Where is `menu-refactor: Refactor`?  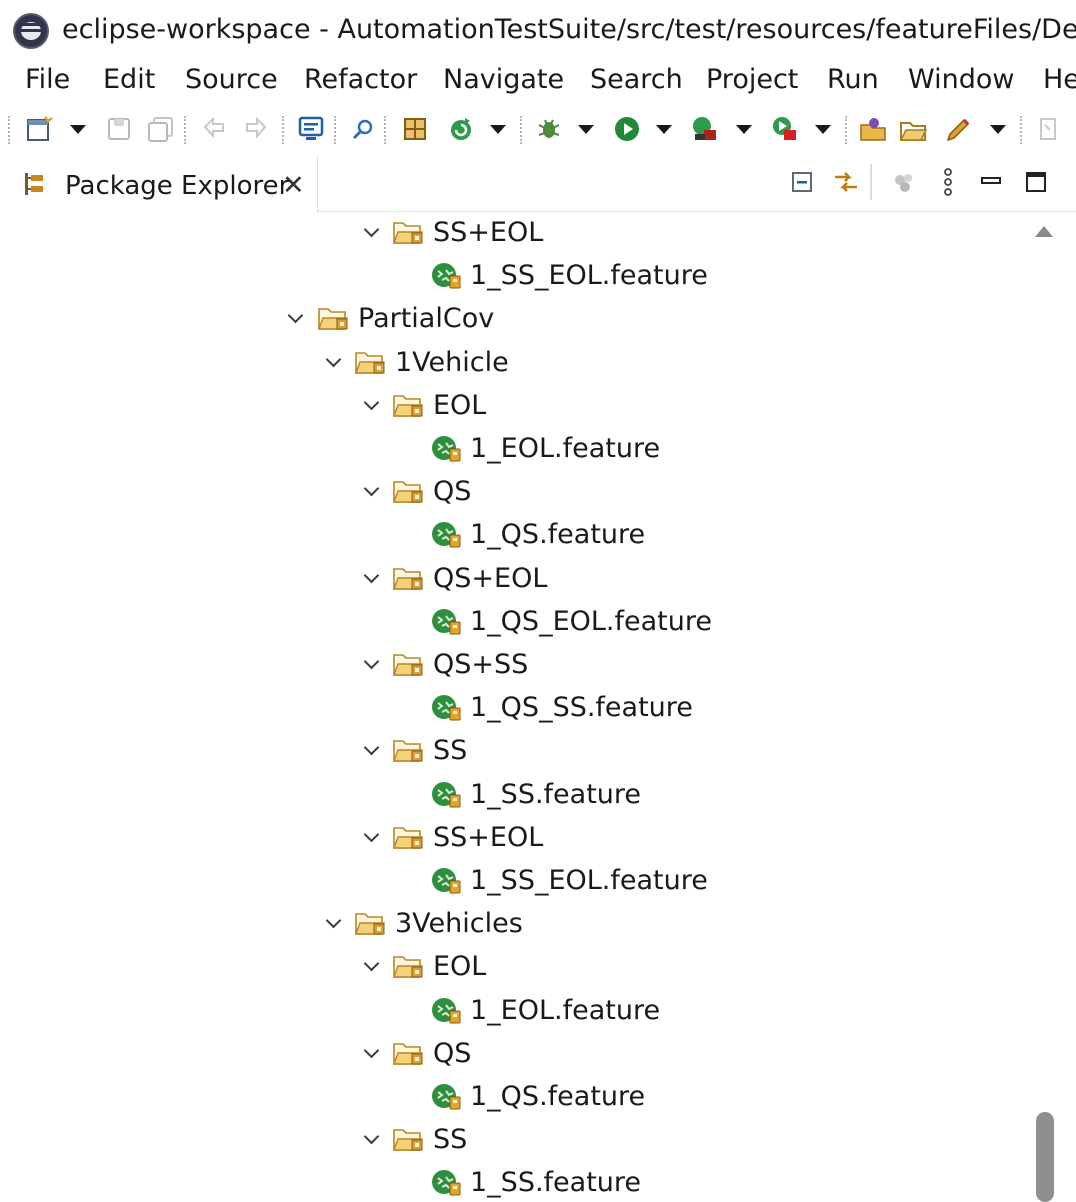 menu-refactor: Refactor is located at coordinates (360, 80).